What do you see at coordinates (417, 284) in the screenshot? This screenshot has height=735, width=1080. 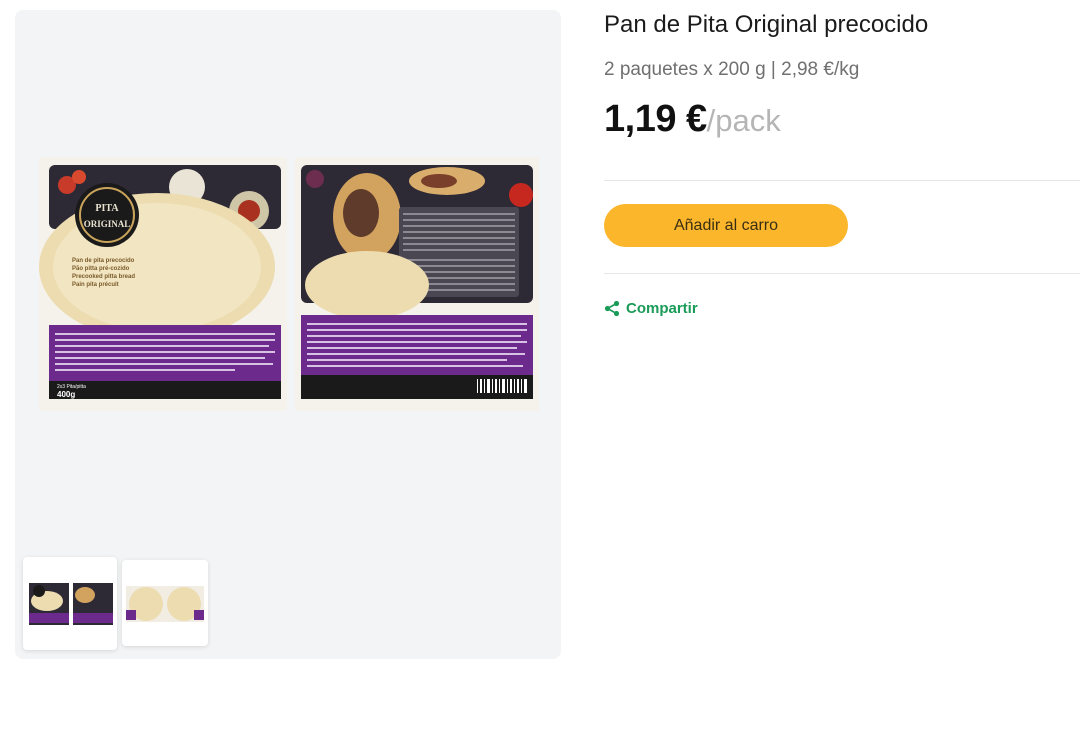 I see `package-back` at bounding box center [417, 284].